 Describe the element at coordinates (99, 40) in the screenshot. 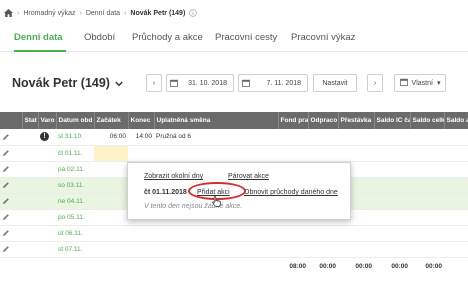

I see `tab-obdobi: Období` at that location.